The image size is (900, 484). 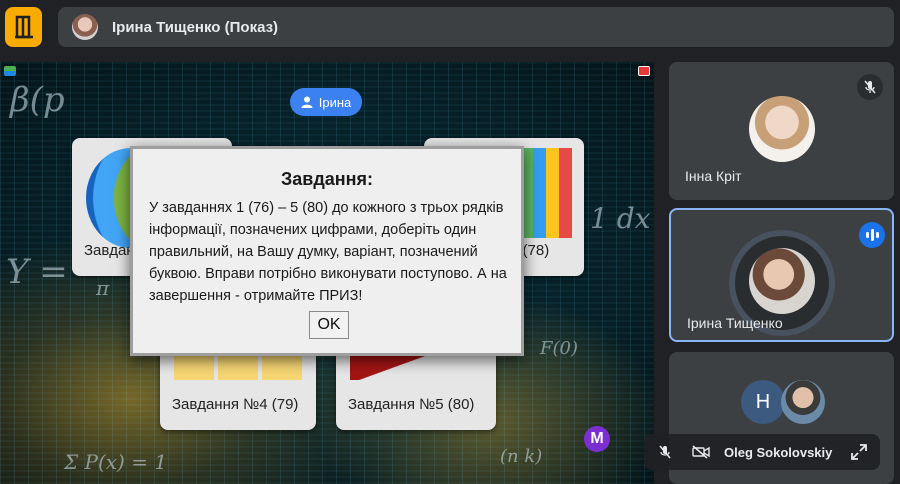 What do you see at coordinates (37, 272) in the screenshot?
I see `background-formula: Y =` at bounding box center [37, 272].